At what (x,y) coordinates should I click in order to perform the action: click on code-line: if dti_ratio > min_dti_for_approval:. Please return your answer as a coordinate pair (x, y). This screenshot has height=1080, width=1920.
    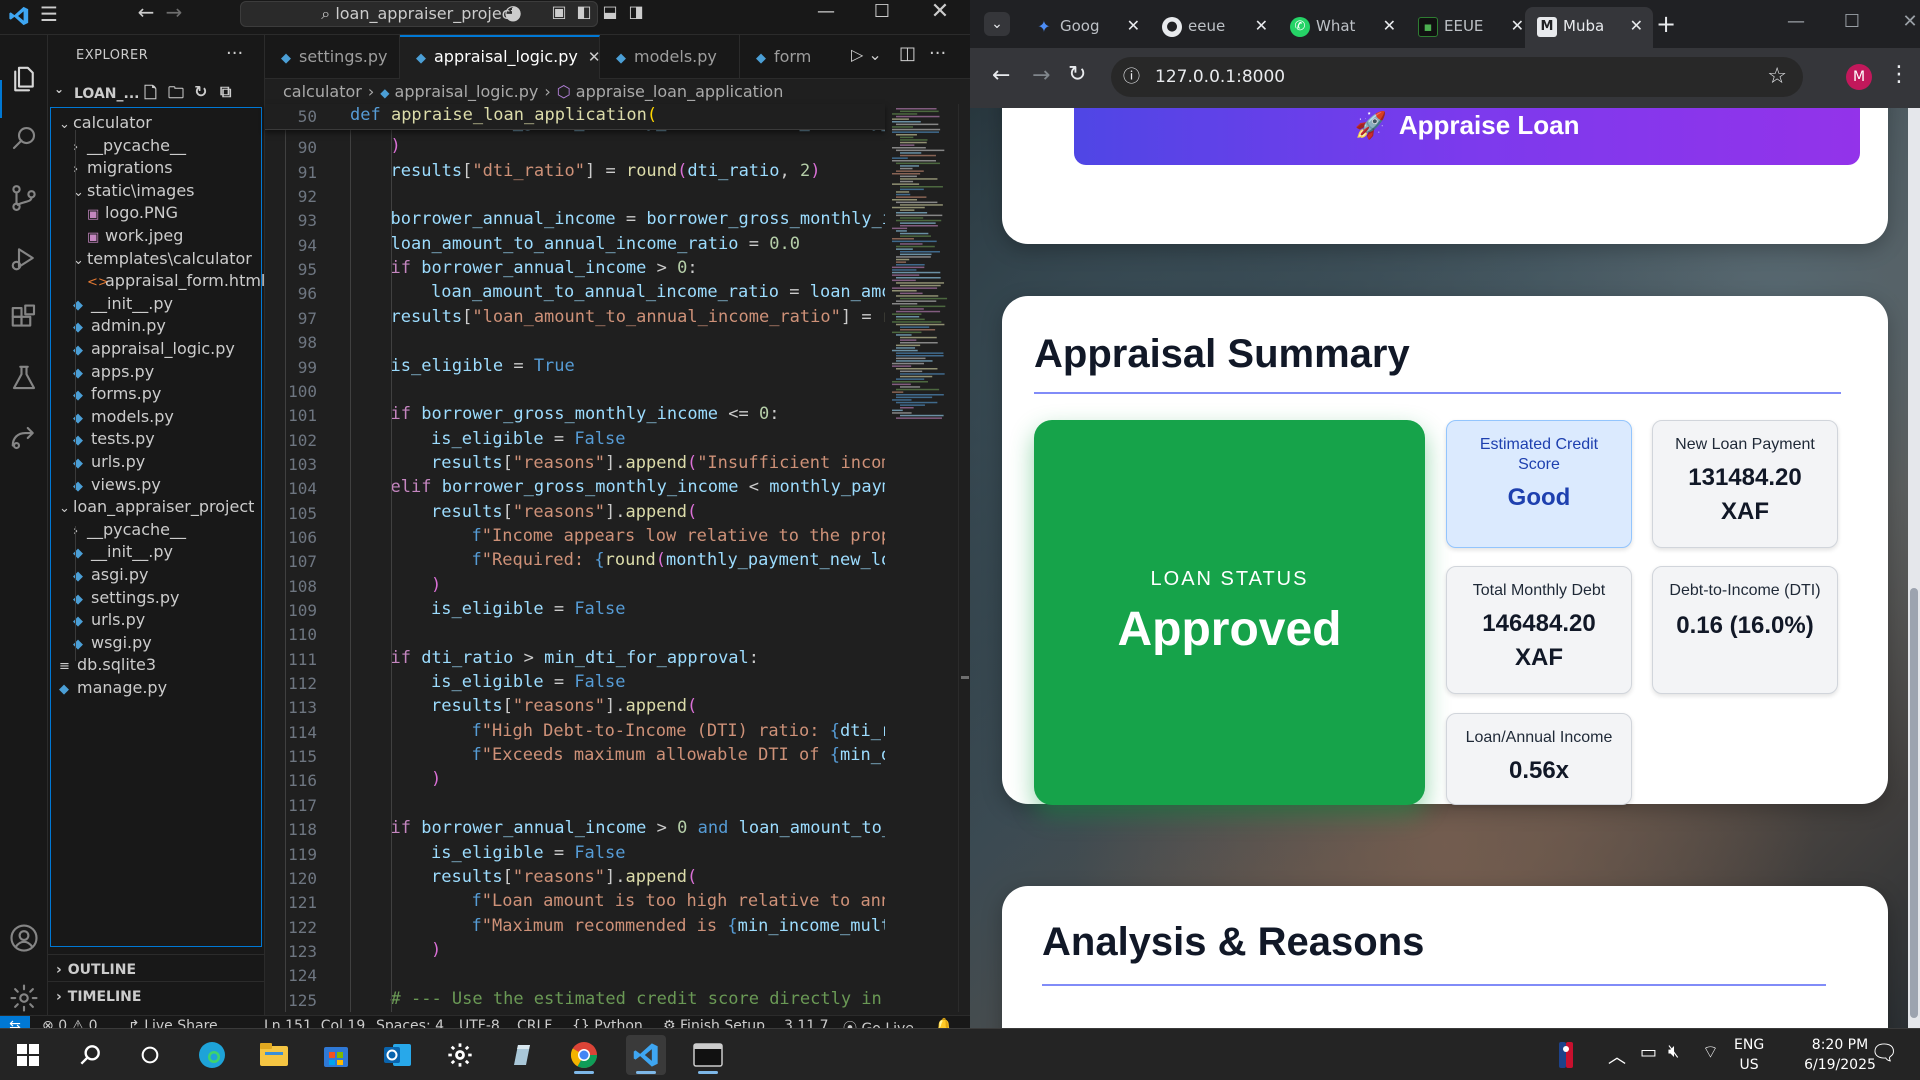
    Looking at the image, I should click on (575, 657).